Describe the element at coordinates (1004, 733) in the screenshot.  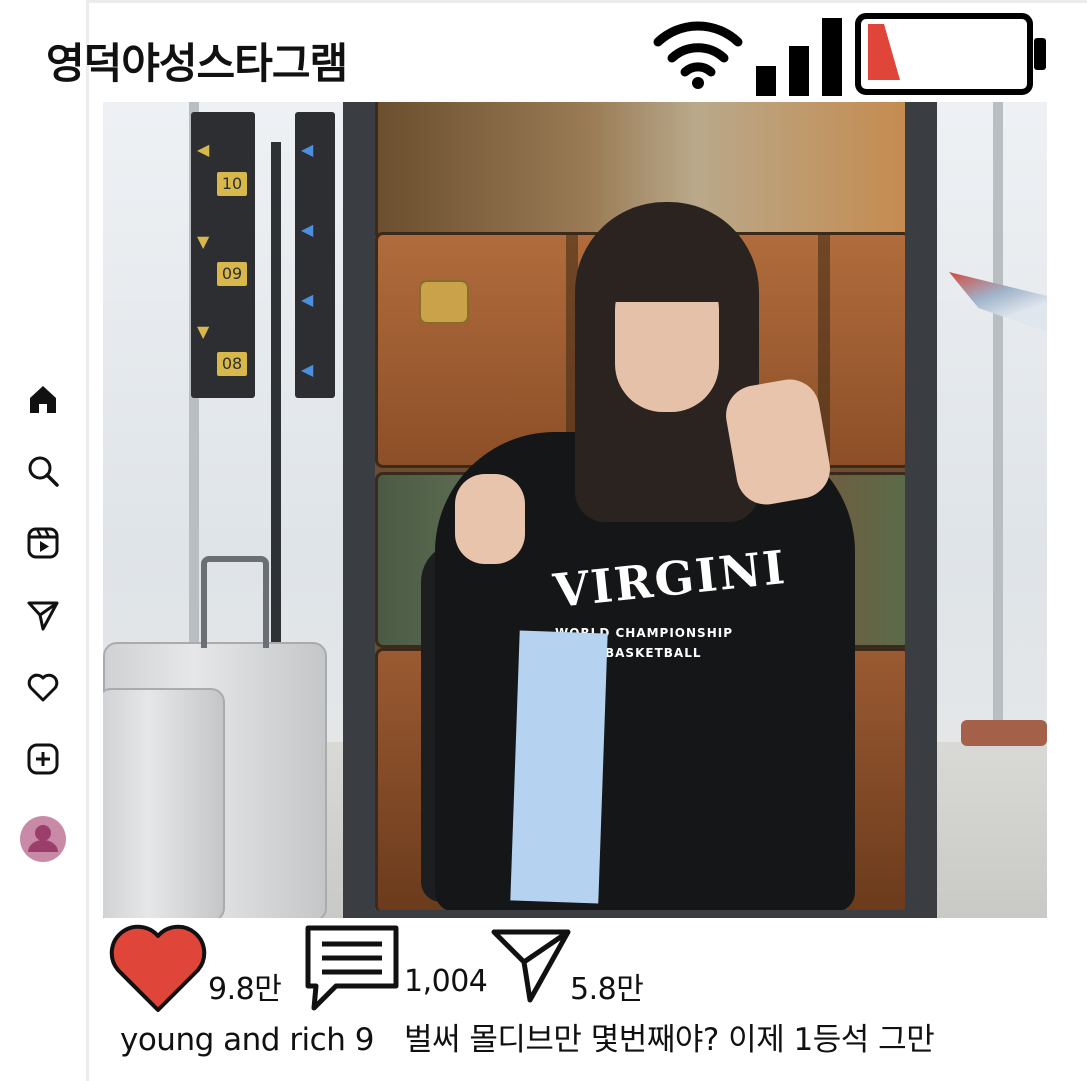
I see `bench` at that location.